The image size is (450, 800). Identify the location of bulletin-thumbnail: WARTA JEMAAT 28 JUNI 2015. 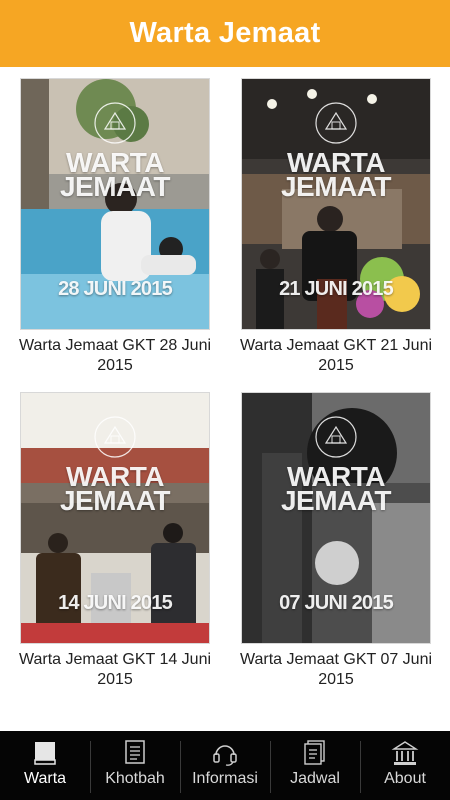
(115, 204).